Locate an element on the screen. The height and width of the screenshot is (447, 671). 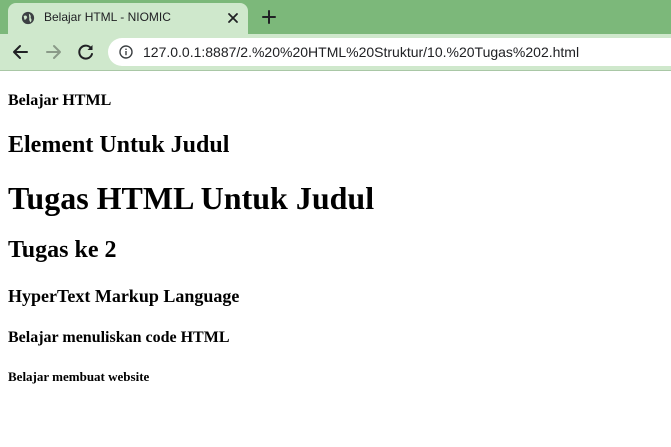
heading-h4-second: Belajar menuliskan code HTML is located at coordinates (119, 337).